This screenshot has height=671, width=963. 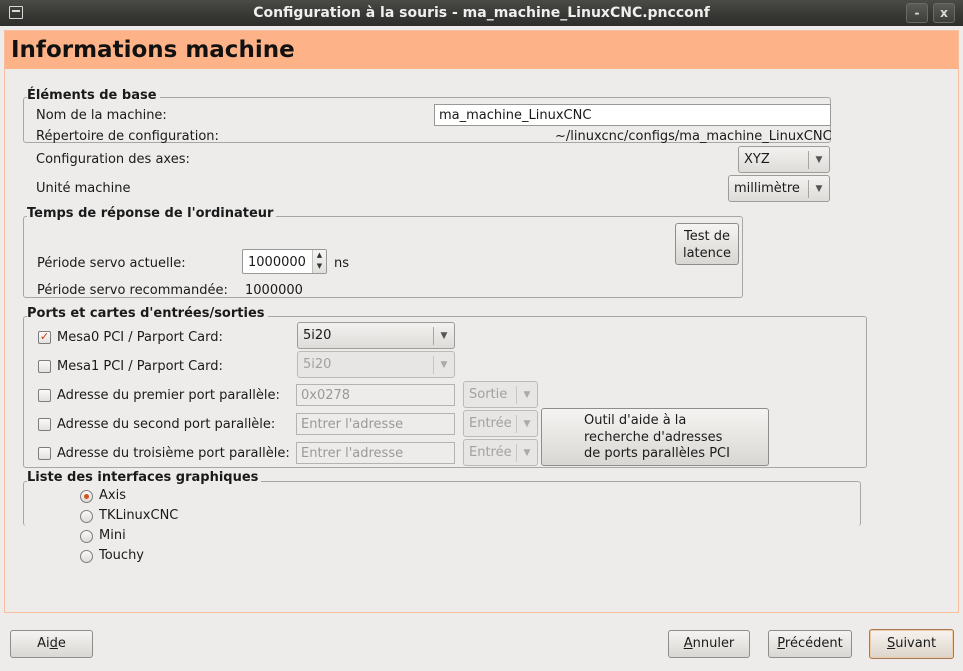 What do you see at coordinates (944, 13) in the screenshot?
I see `close-icon: x` at bounding box center [944, 13].